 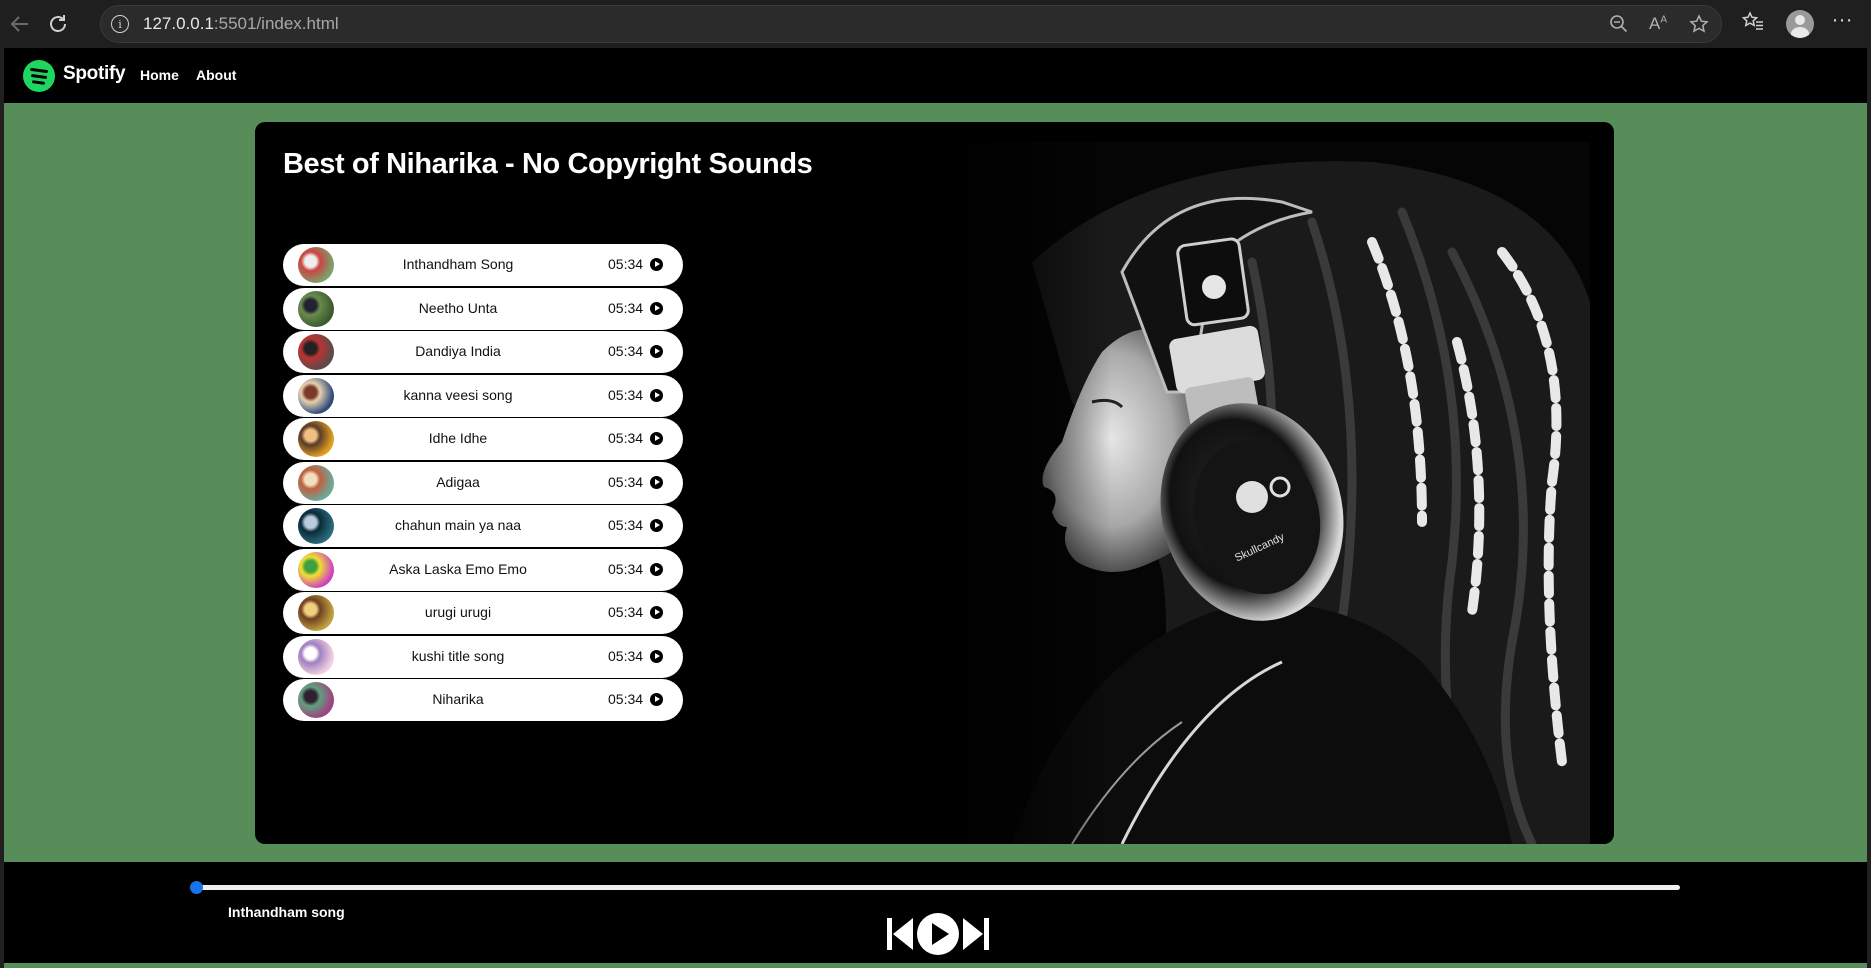 I want to click on favorite-star-icon, so click(x=1699, y=26).